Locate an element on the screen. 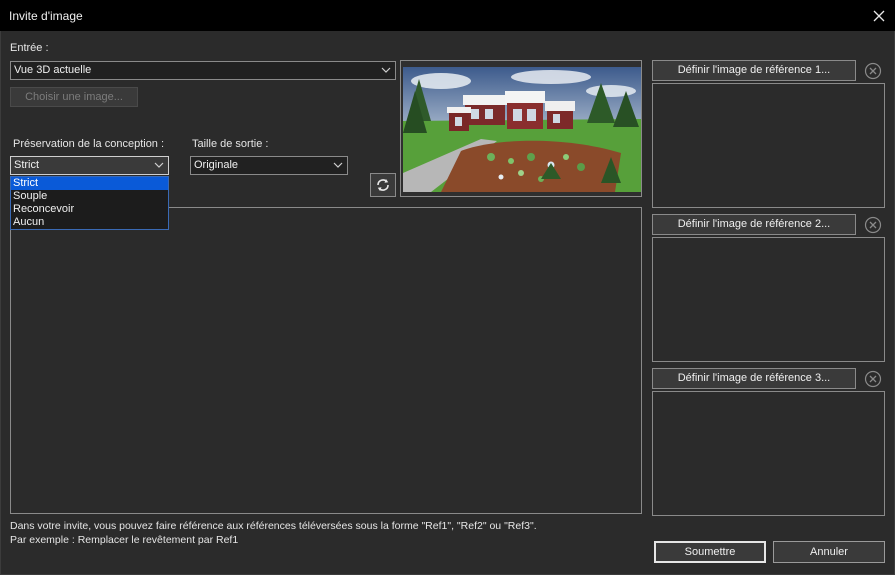 The image size is (895, 575). input-source-select: Vue 3D actuelle is located at coordinates (203, 70).